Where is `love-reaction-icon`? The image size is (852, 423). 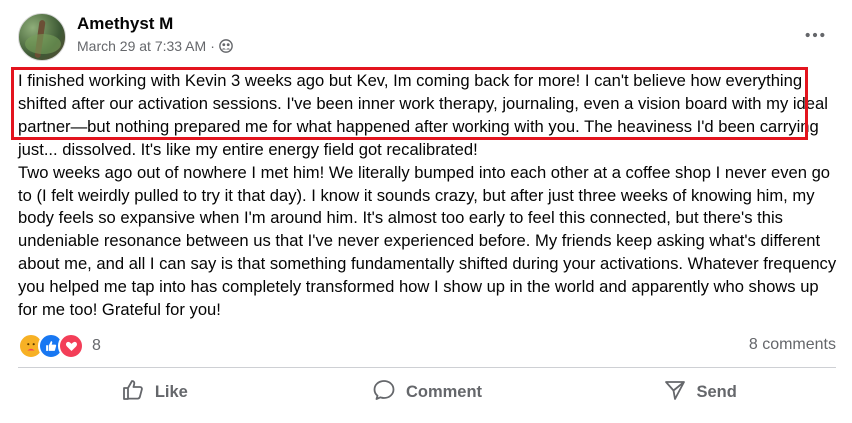
love-reaction-icon is located at coordinates (71, 346).